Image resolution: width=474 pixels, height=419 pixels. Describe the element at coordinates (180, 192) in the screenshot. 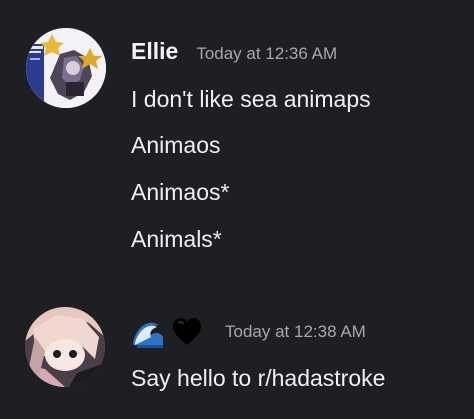

I see `message-line: Animaos*` at that location.